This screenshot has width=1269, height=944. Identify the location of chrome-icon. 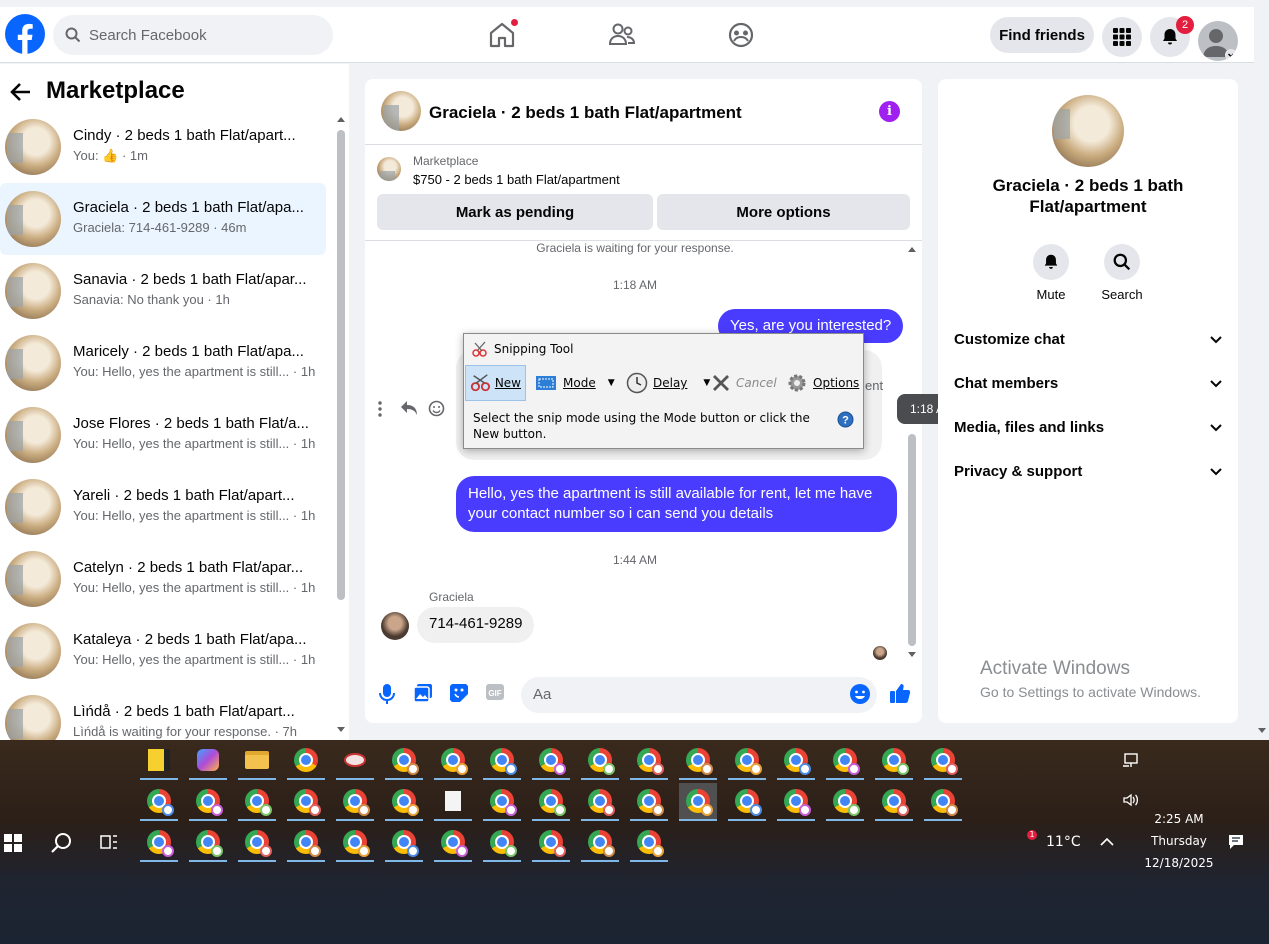
(306, 761).